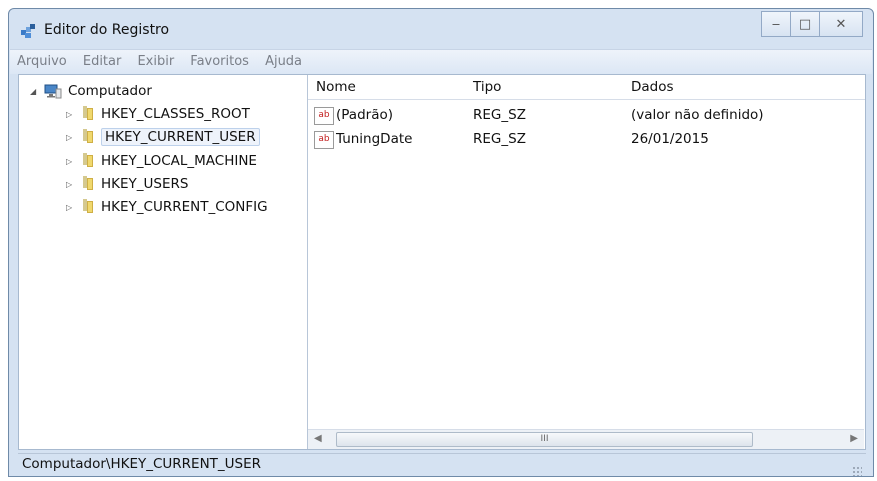 The width and height of the screenshot is (877, 481). Describe the element at coordinates (107, 30) in the screenshot. I see `window-title: Editor do Registro` at that location.